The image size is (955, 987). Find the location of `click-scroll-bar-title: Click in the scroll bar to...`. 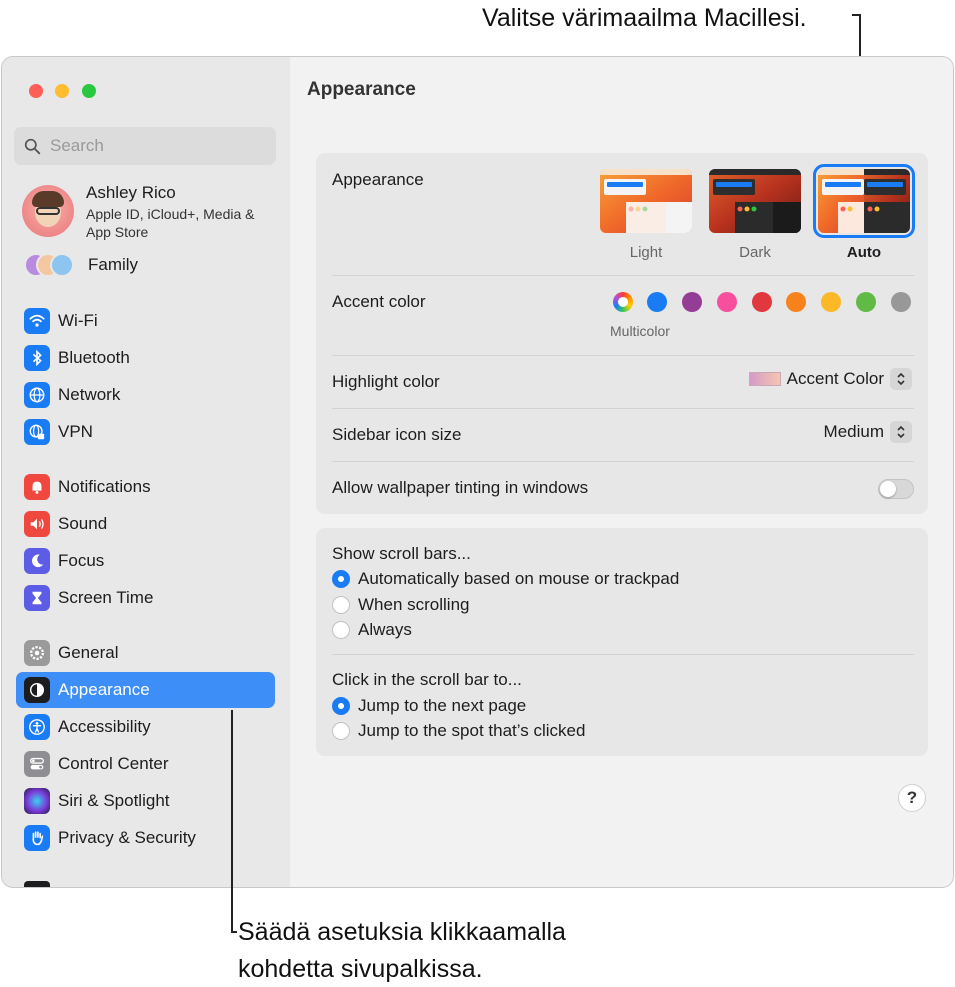

click-scroll-bar-title: Click in the scroll bar to... is located at coordinates (427, 679).